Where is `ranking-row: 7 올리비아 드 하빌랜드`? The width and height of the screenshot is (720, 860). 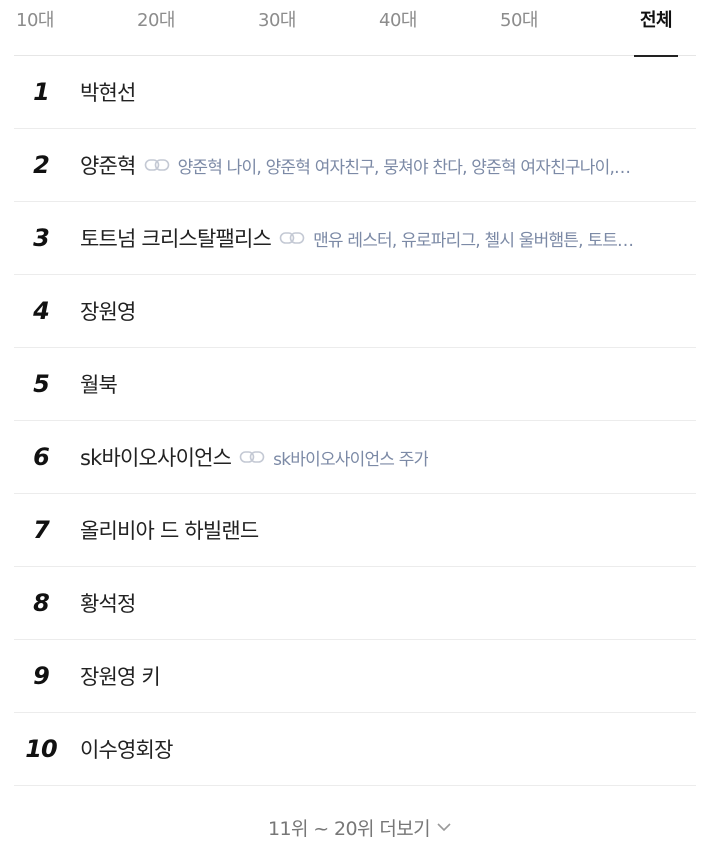 ranking-row: 7 올리비아 드 하빌랜드 is located at coordinates (355, 530).